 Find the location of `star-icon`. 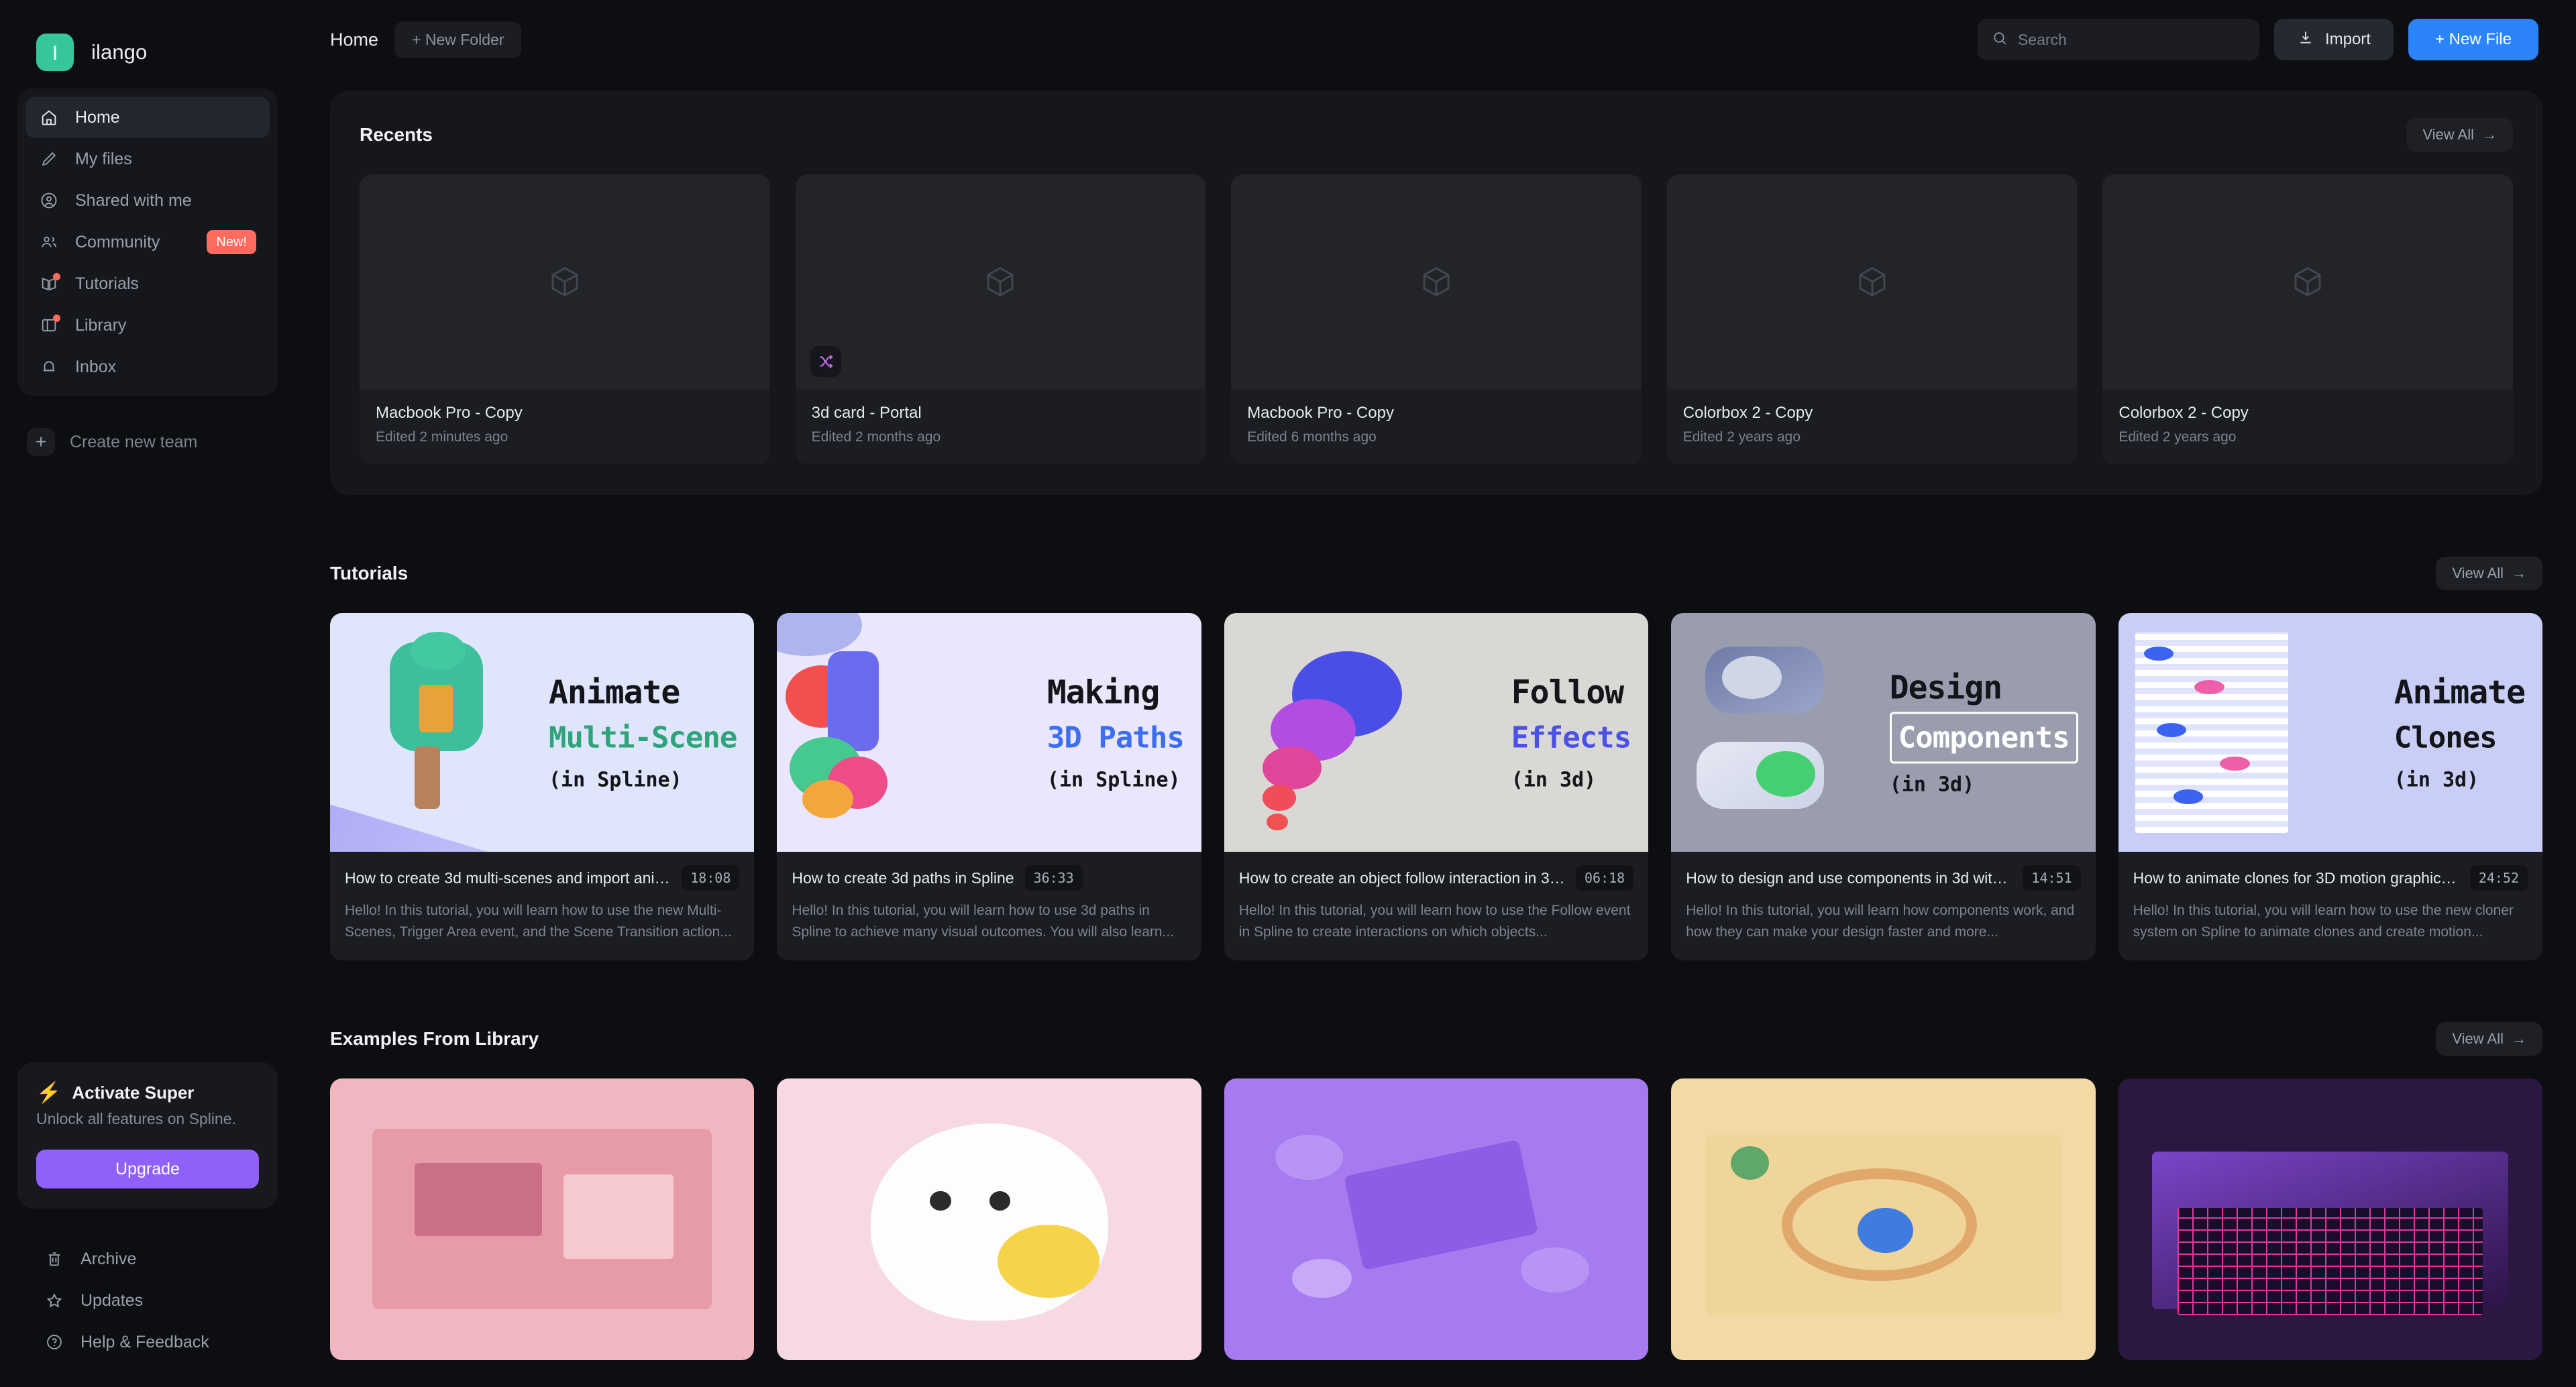

star-icon is located at coordinates (54, 1300).